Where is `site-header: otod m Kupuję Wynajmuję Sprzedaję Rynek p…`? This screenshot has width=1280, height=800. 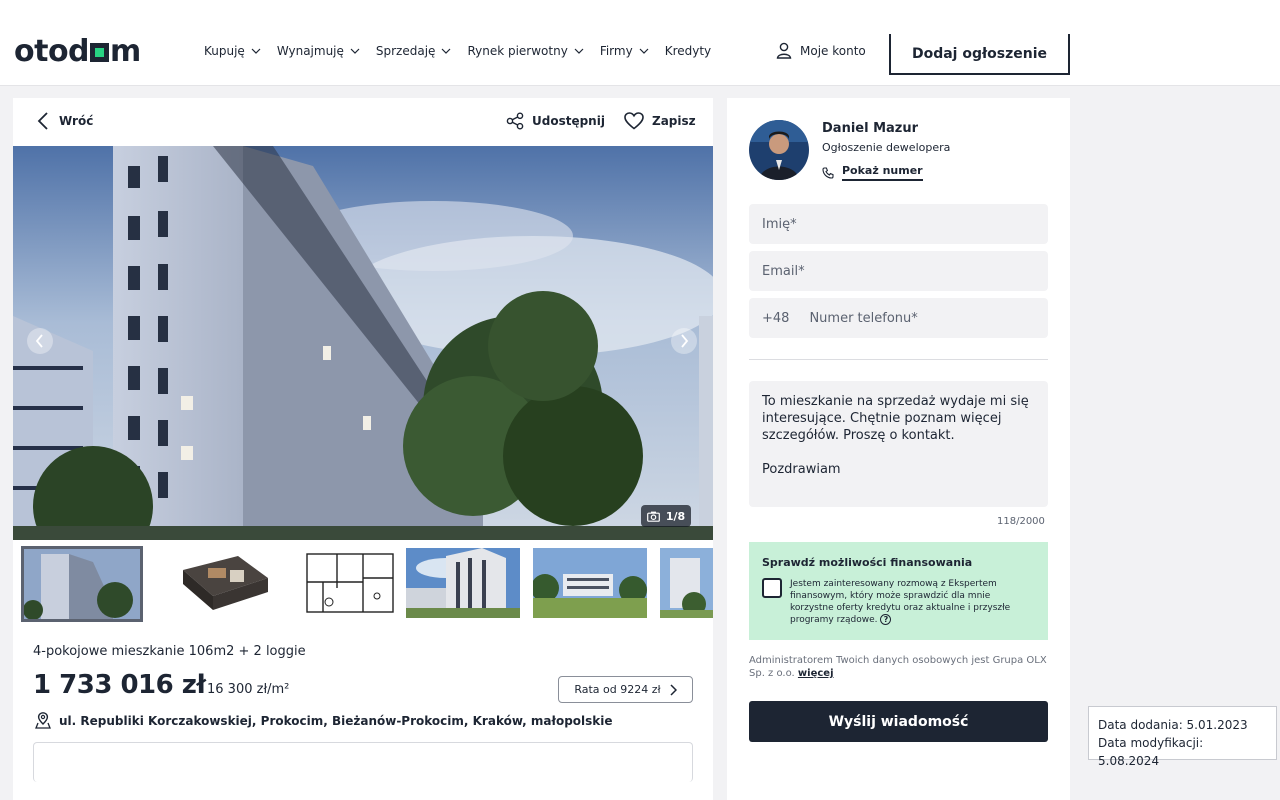
site-header: otod m Kupuję Wynajmuję Sprzedaję Rynek p… is located at coordinates (640, 43).